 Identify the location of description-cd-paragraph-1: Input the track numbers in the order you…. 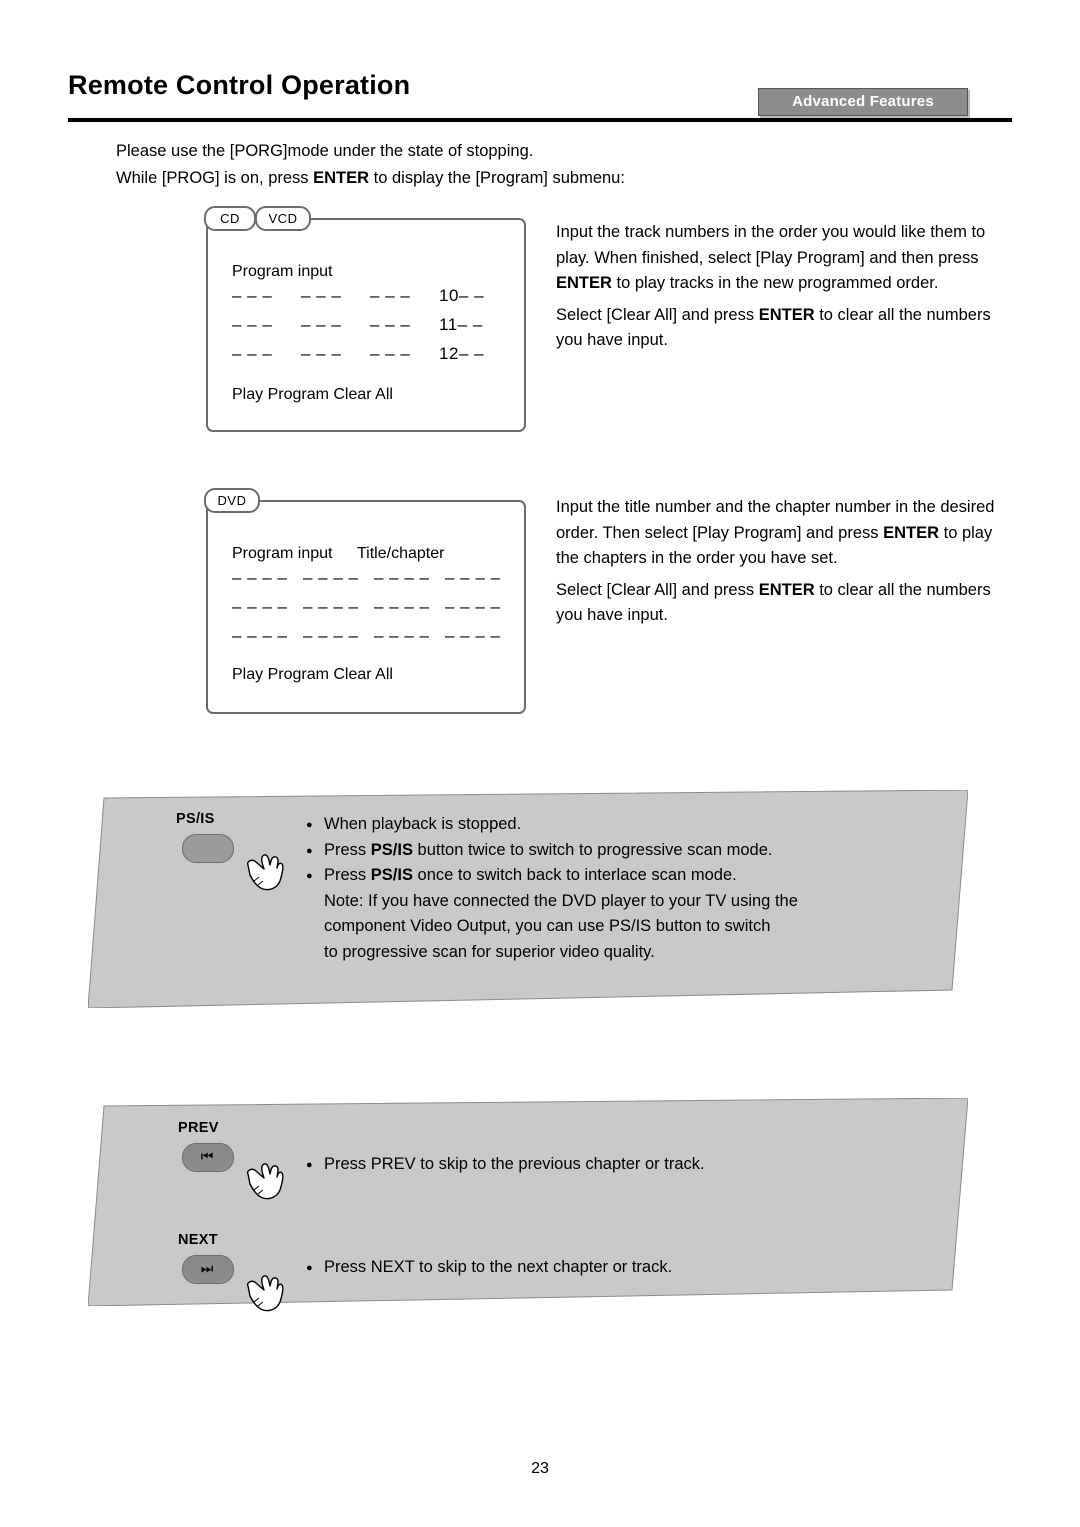
(784, 258).